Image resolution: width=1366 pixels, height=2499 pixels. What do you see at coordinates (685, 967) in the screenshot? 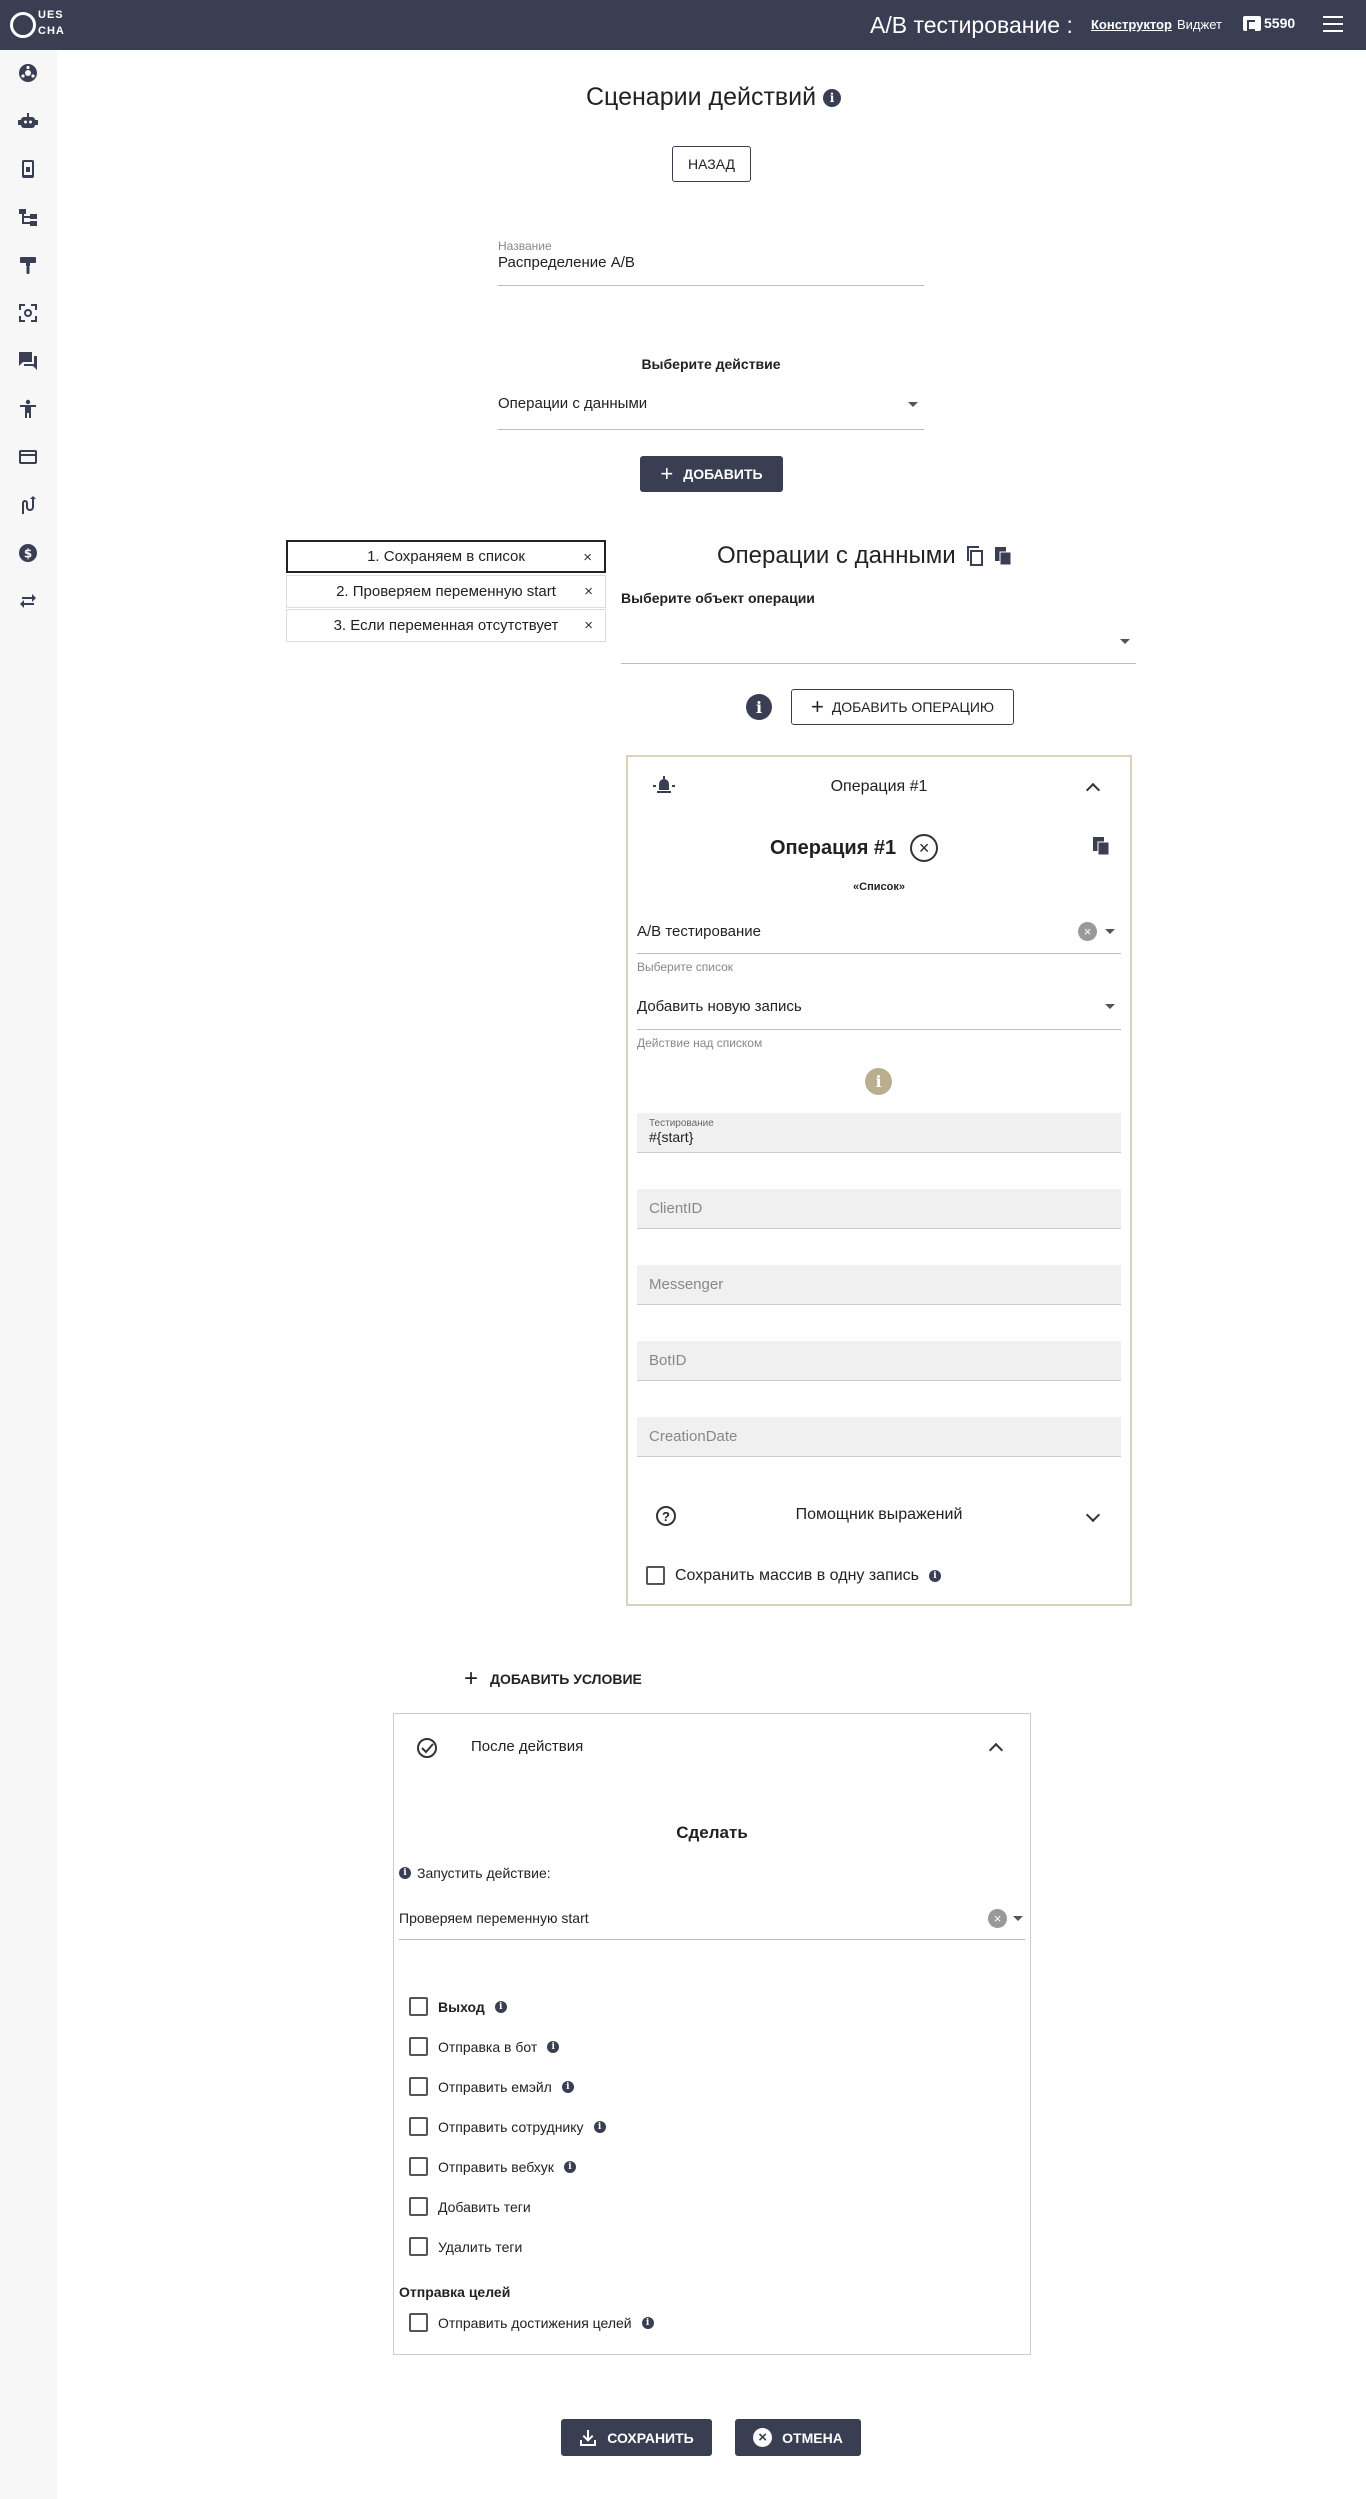
I see `list-label: Выберите список` at bounding box center [685, 967].